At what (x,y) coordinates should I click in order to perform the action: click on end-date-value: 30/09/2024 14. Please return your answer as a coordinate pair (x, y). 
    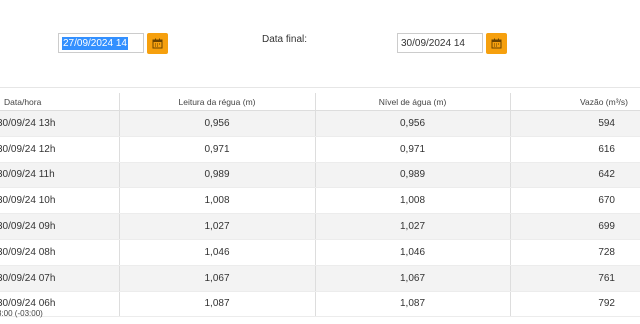
    Looking at the image, I should click on (433, 43).